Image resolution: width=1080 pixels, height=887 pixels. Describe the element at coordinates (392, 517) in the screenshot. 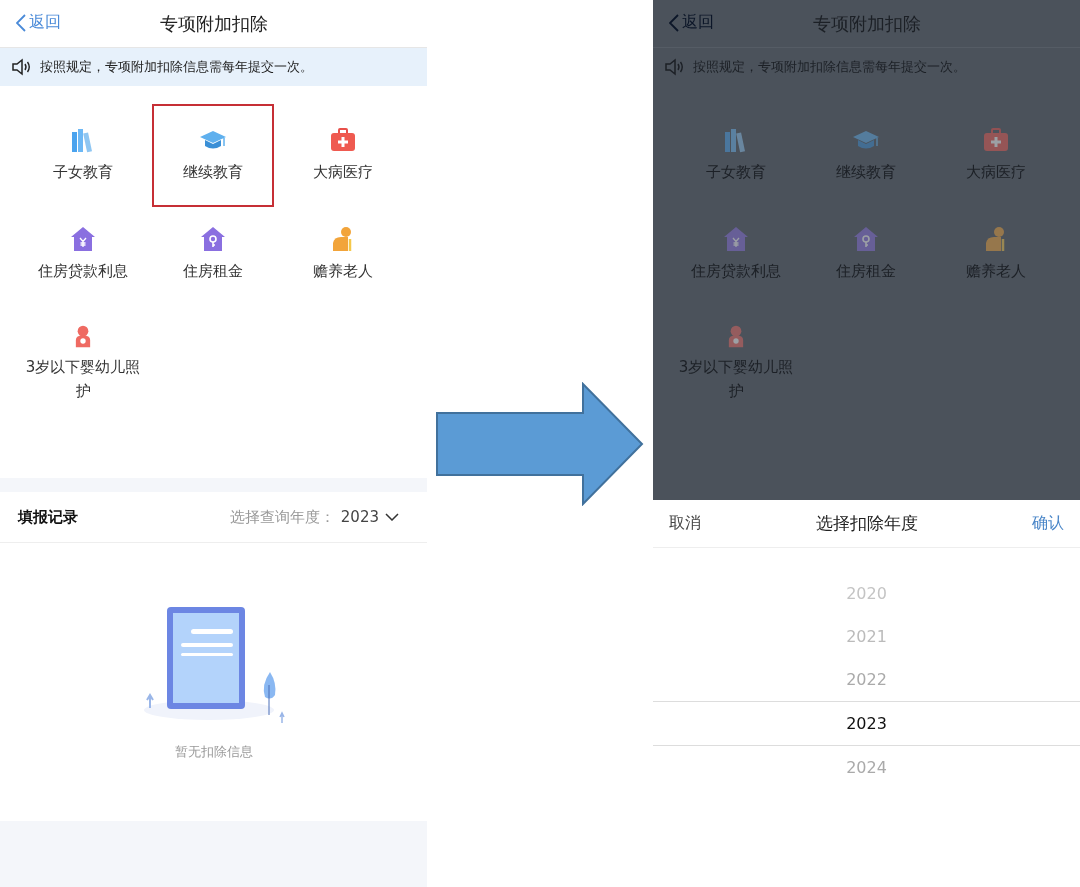

I see `chevron-down-icon` at that location.